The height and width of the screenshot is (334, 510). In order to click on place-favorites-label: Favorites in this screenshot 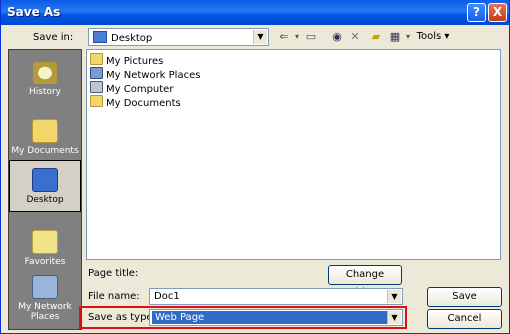, I will do `click(45, 262)`.